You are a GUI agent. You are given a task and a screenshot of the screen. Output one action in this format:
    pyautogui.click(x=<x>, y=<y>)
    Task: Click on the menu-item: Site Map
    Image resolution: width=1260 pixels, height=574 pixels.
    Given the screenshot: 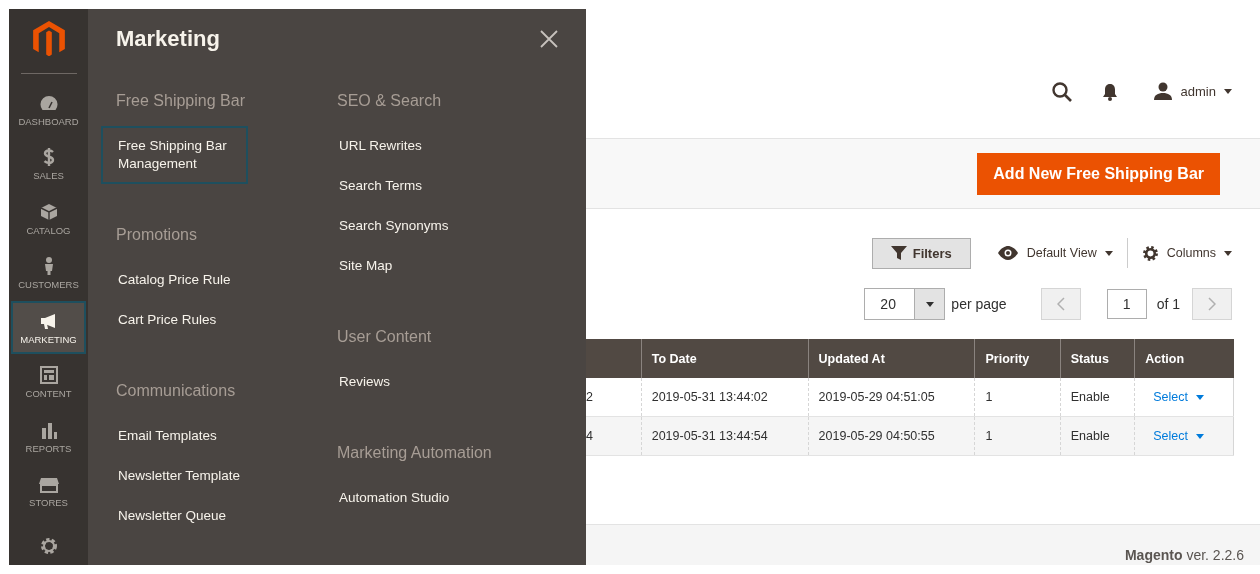 What is the action you would take?
    pyautogui.click(x=366, y=266)
    